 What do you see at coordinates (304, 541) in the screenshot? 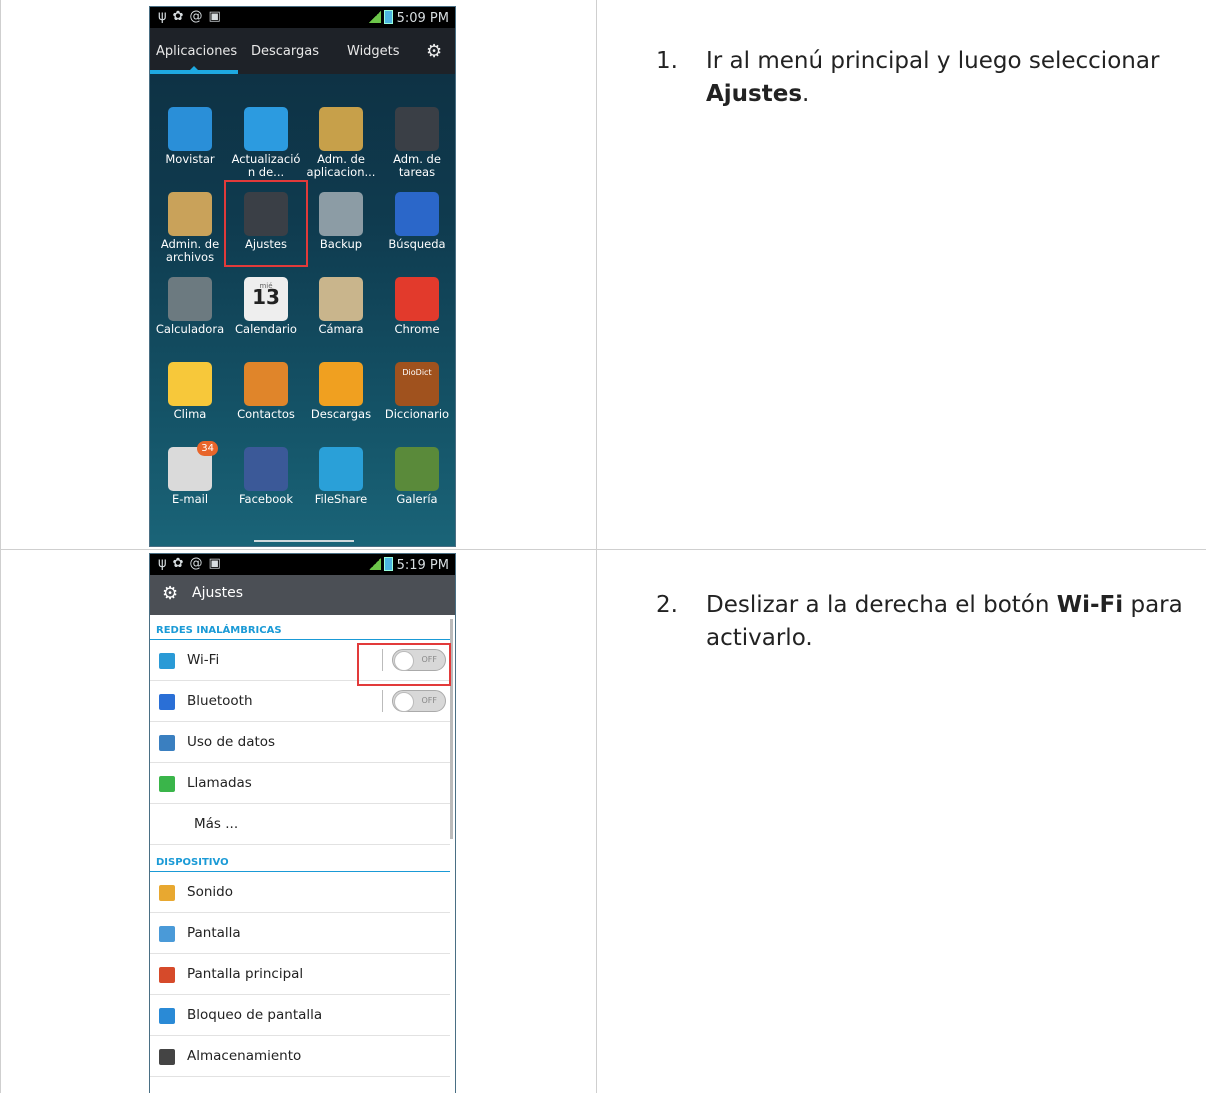
I see `page-indicator` at bounding box center [304, 541].